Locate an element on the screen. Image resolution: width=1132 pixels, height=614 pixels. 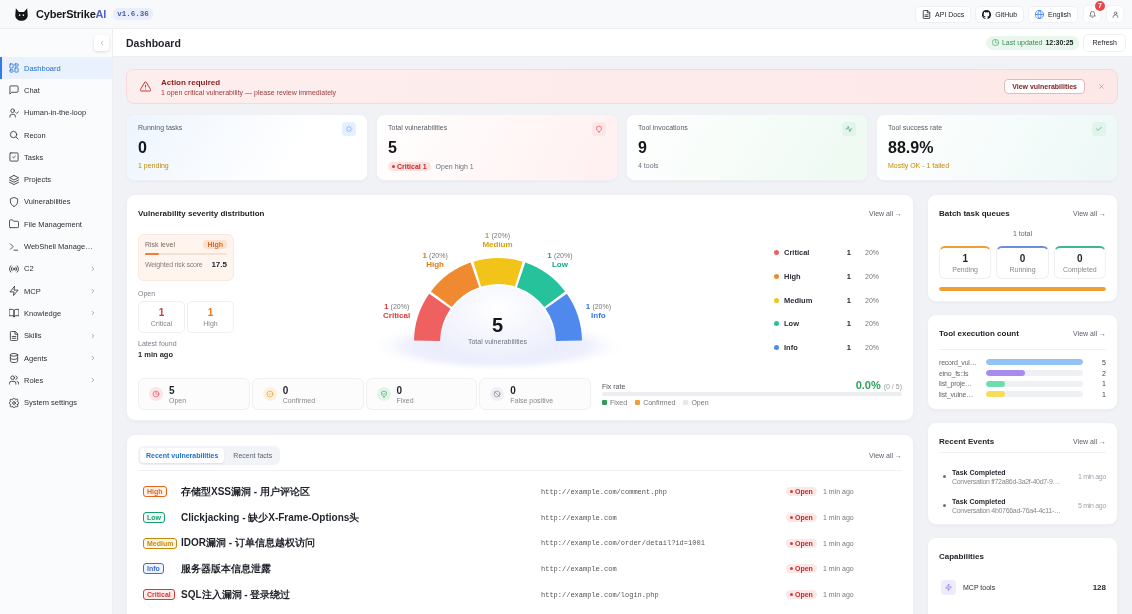
vulnerability-title: 服务器版本信息泄露 is located at coordinates (361, 568).